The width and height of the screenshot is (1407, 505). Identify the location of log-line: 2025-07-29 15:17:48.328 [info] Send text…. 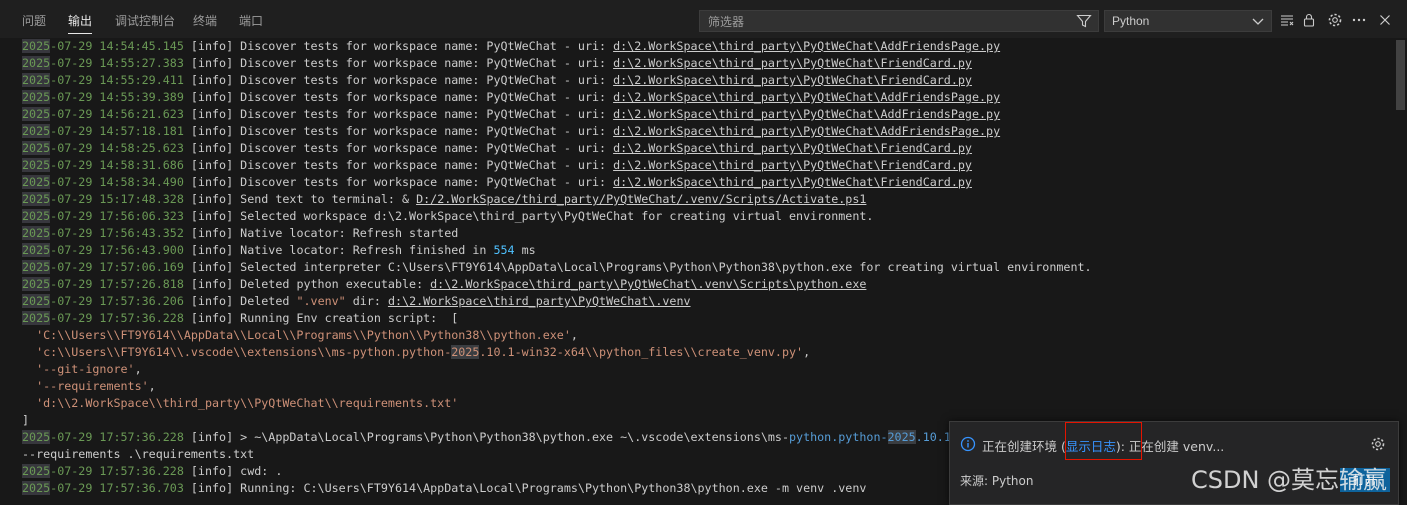
(444, 199).